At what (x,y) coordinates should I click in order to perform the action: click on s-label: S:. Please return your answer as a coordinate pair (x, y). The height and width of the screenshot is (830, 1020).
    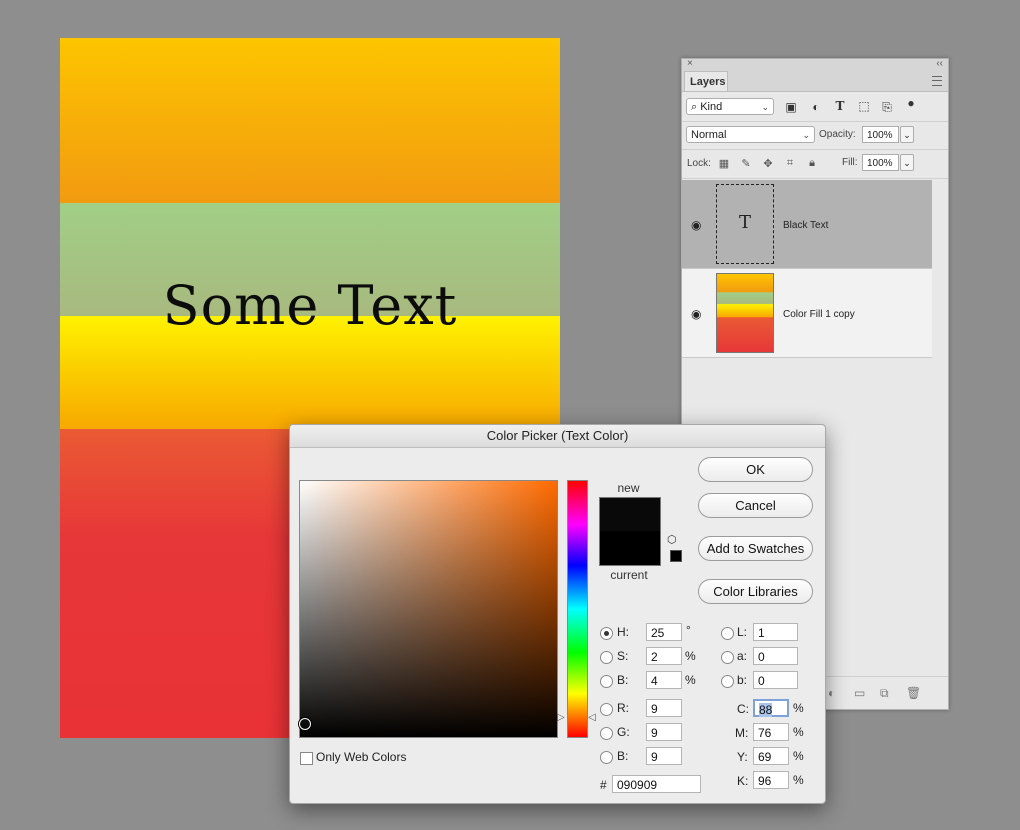
    Looking at the image, I should click on (623, 656).